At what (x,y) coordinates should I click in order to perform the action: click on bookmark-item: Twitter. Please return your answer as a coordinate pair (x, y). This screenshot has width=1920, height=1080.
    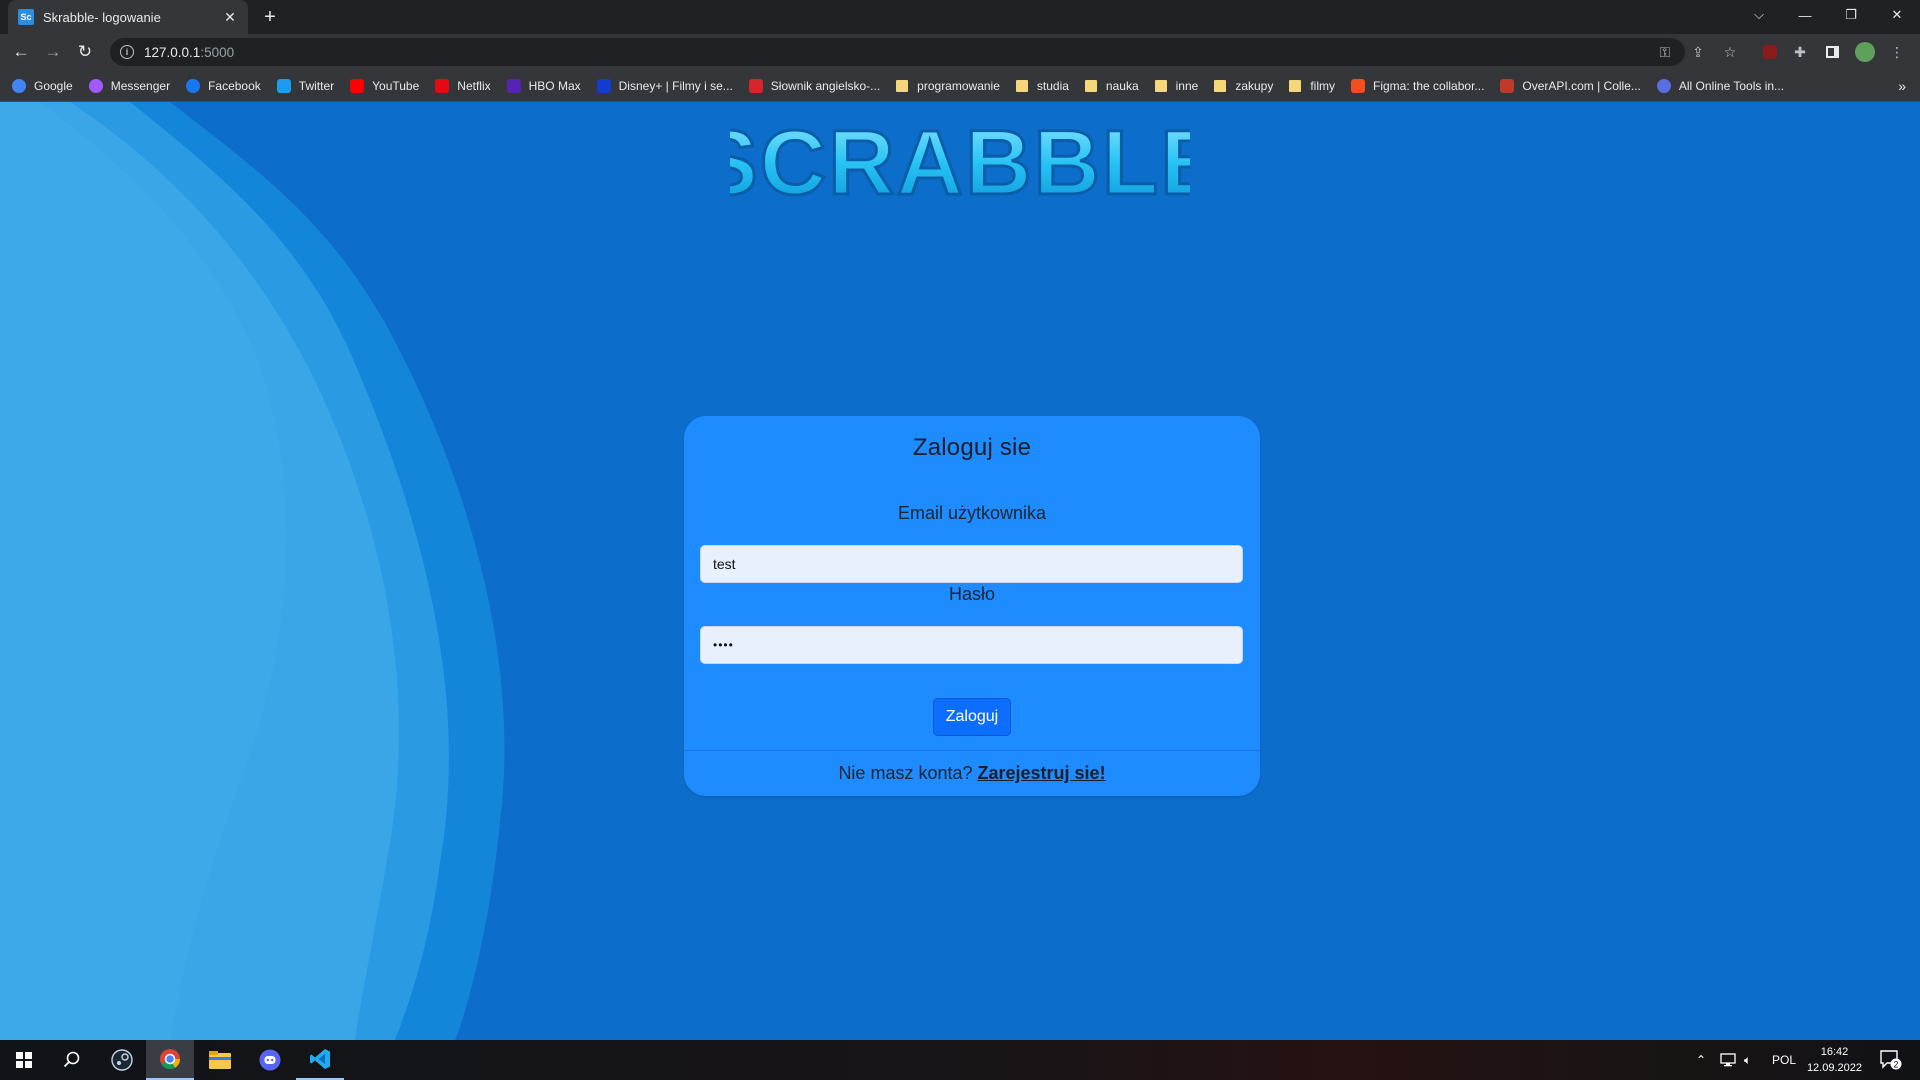
    Looking at the image, I should click on (305, 86).